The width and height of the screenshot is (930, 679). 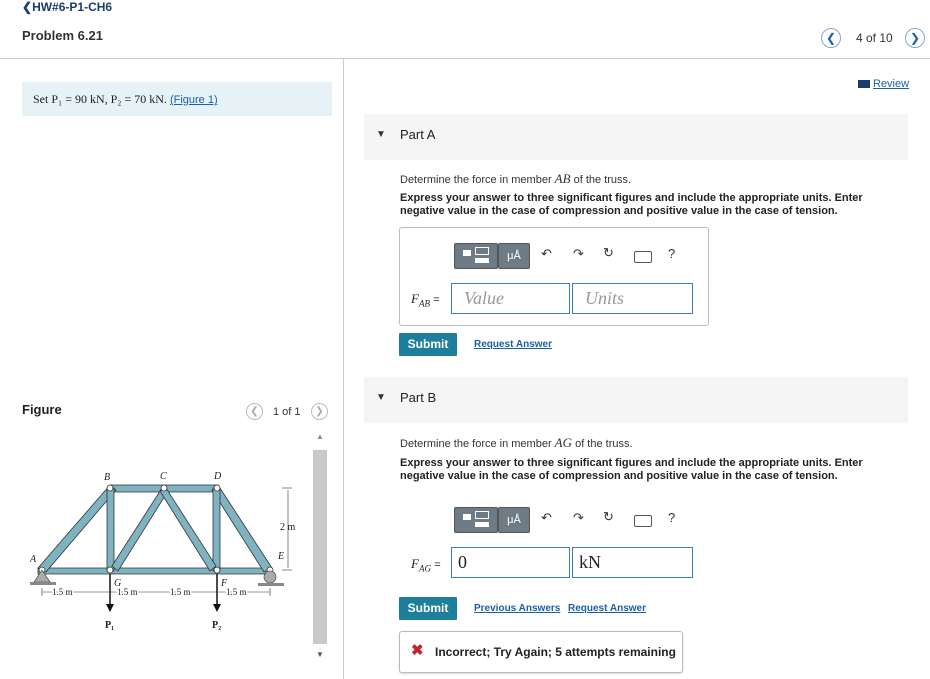 What do you see at coordinates (915, 38) in the screenshot?
I see `next-problem-button: ❯` at bounding box center [915, 38].